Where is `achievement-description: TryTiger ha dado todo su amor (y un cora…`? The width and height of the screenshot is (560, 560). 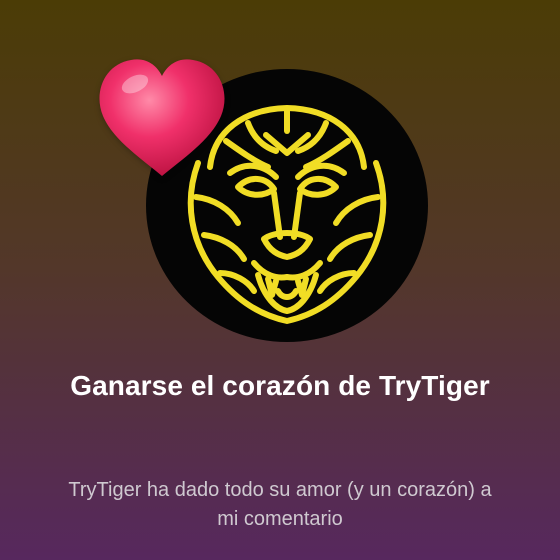 achievement-description: TryTiger ha dado todo su amor (y un cora… is located at coordinates (280, 504).